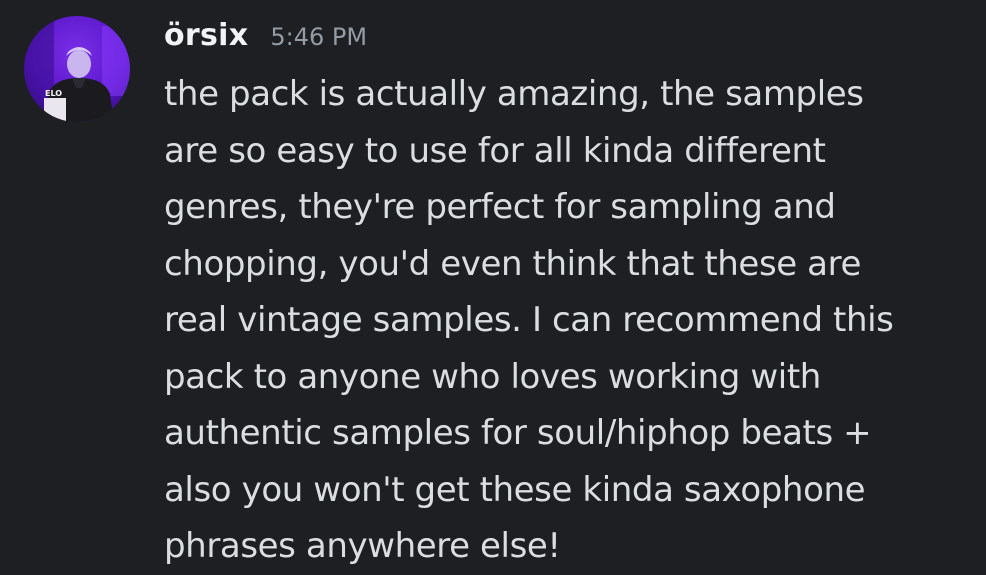  What do you see at coordinates (318, 37) in the screenshot?
I see `timestamp: 5:46 PM` at bounding box center [318, 37].